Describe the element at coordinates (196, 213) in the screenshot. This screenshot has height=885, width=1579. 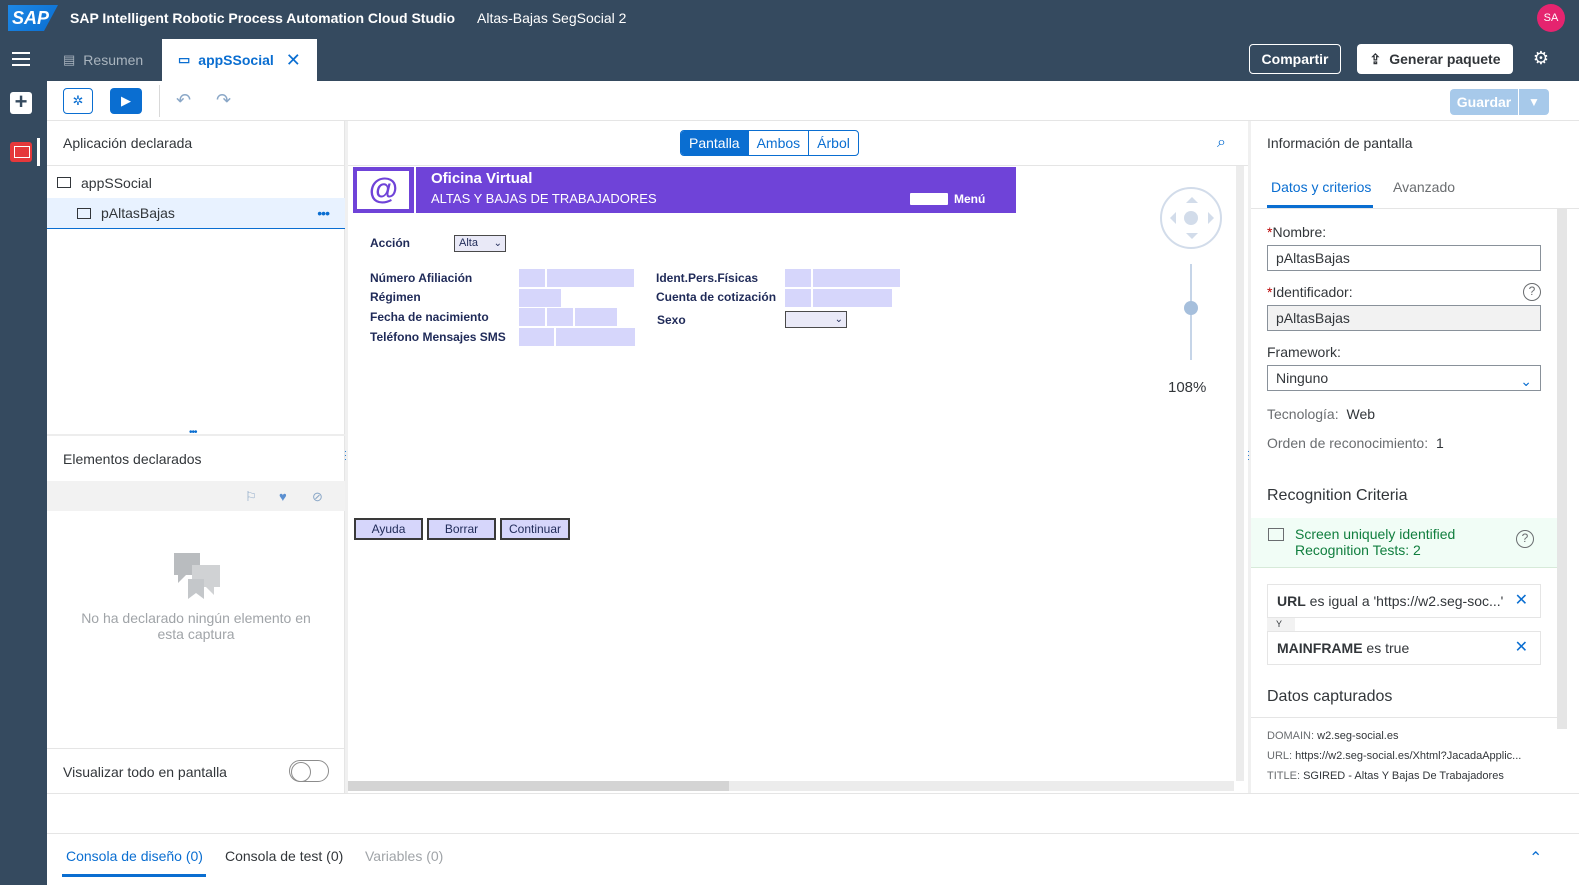
I see `tree-item-screen: pAltasBajas •••` at that location.